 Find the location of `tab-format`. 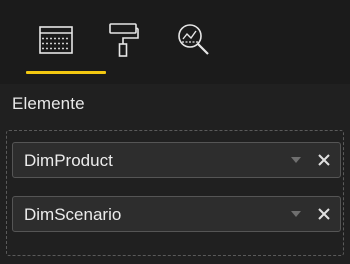

tab-format is located at coordinates (123, 40).